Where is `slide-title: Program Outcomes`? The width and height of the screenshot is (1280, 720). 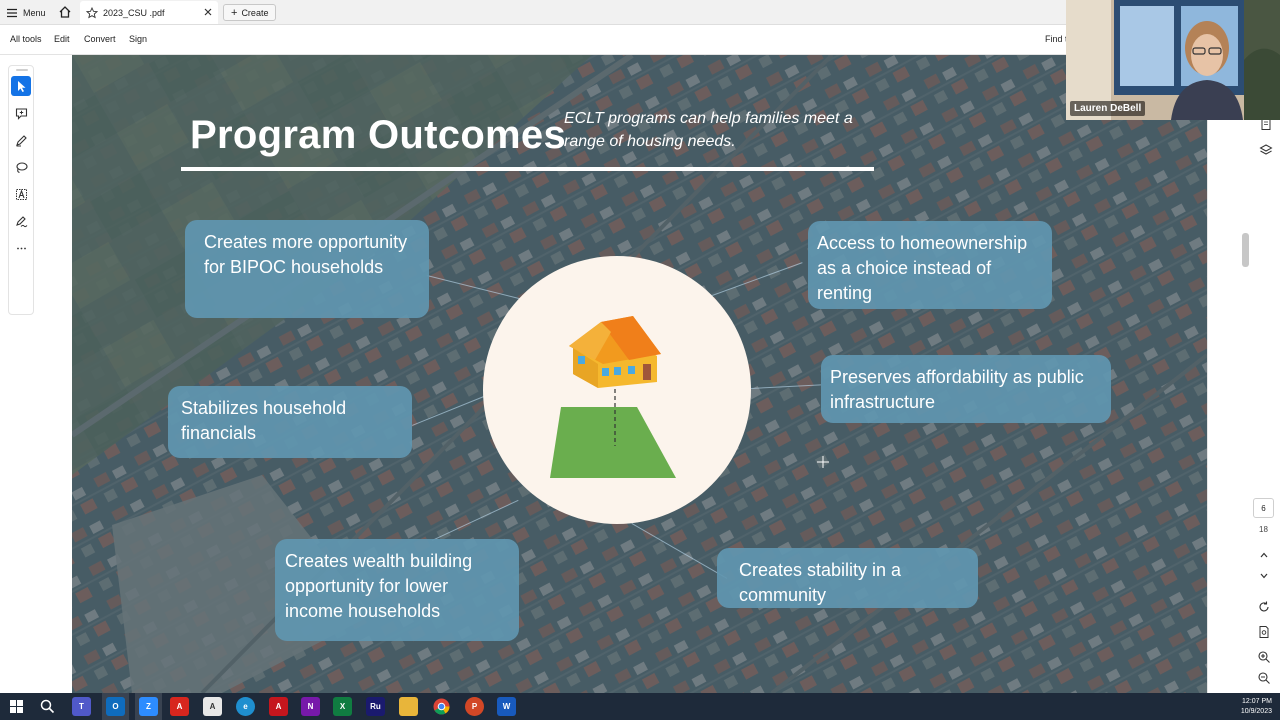
slide-title: Program Outcomes is located at coordinates (378, 135).